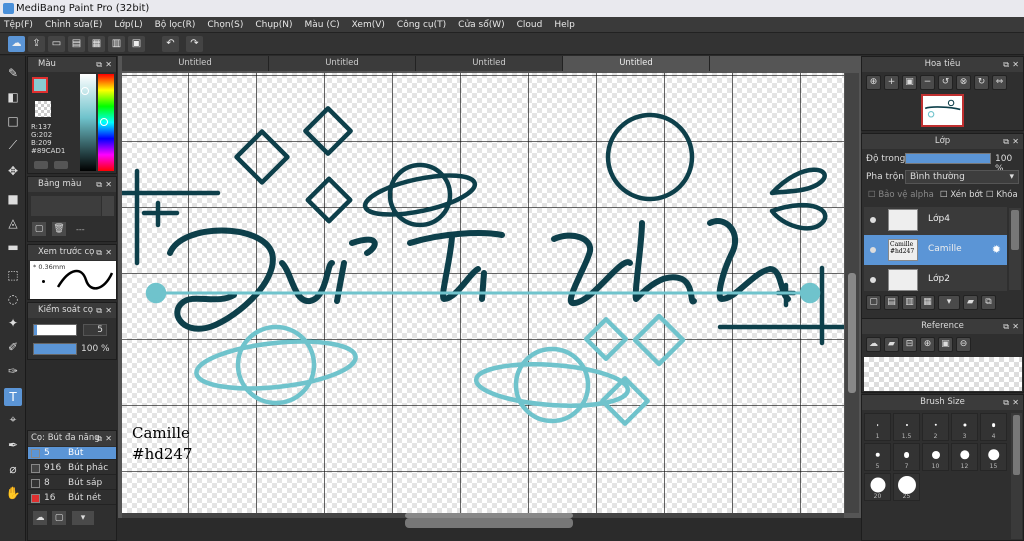  I want to click on brush-list-item: 8 Bút sáp, so click(72, 483).